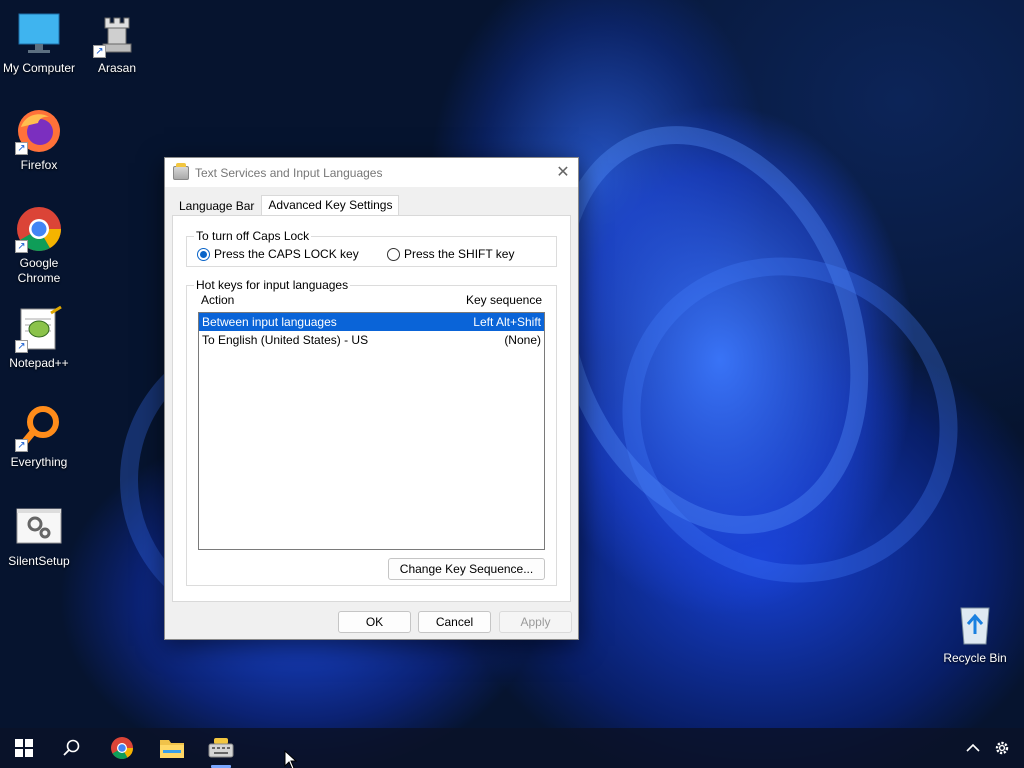 The width and height of the screenshot is (1024, 768). Describe the element at coordinates (563, 172) in the screenshot. I see `close-icon: ✕` at that location.